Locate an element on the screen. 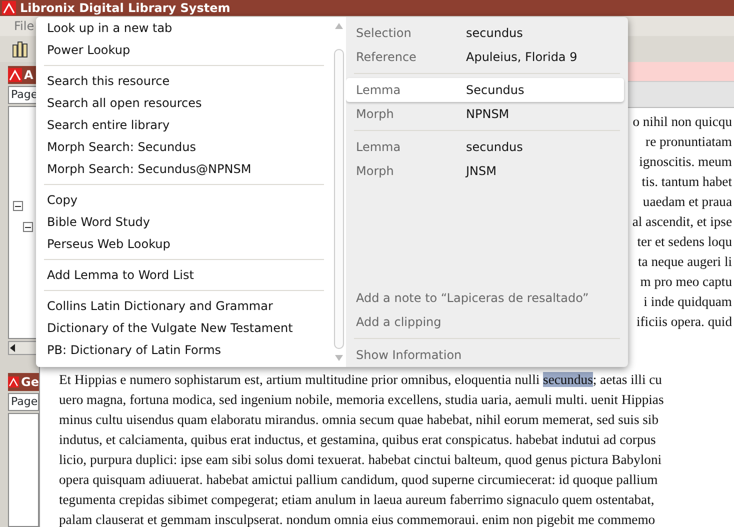 This screenshot has width=734, height=527. selected-word: secundus is located at coordinates (568, 379).